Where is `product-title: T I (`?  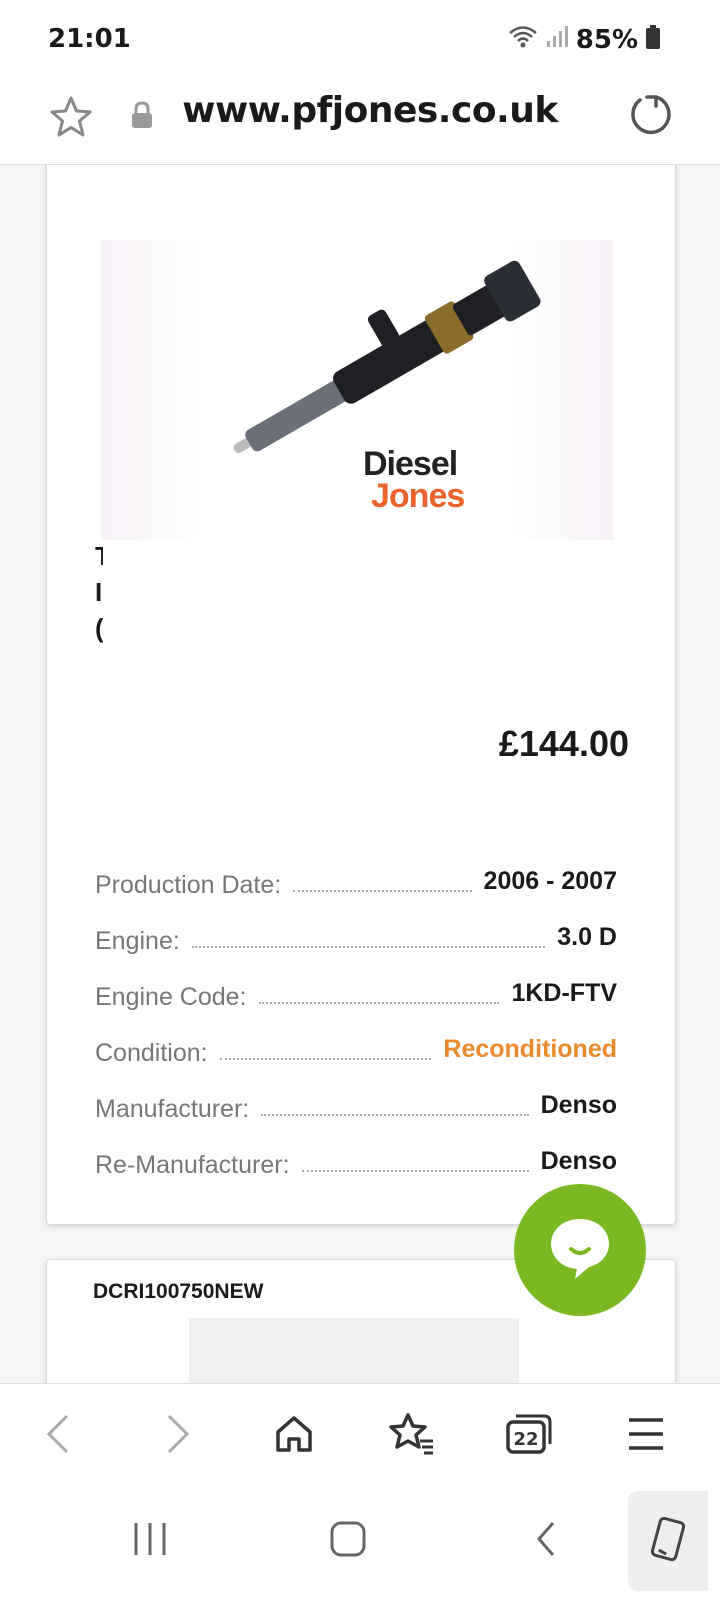
product-title: T I ( is located at coordinates (99, 592).